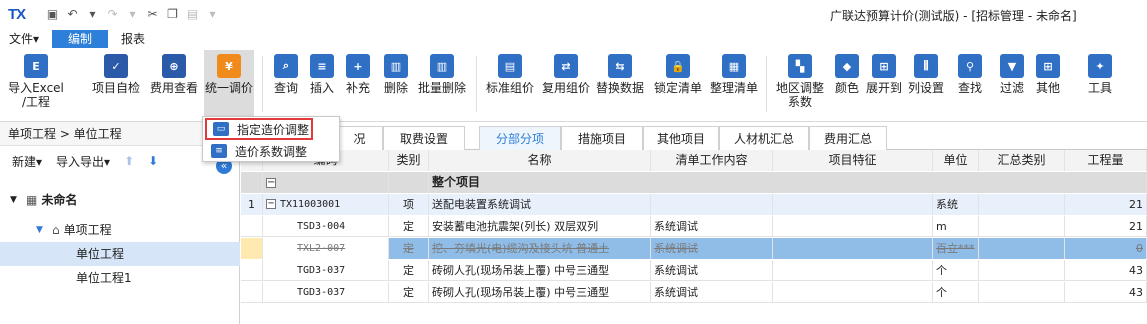 The height and width of the screenshot is (324, 1147). Describe the element at coordinates (712, 160) in the screenshot. I see `header-work-content: 清单工作内容` at that location.